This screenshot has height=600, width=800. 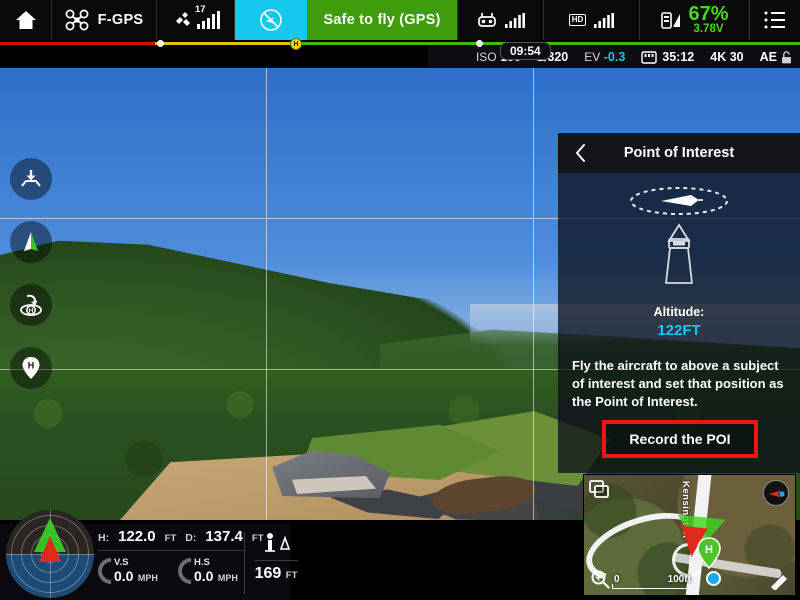 I want to click on map-compass-icon, so click(x=776, y=493).